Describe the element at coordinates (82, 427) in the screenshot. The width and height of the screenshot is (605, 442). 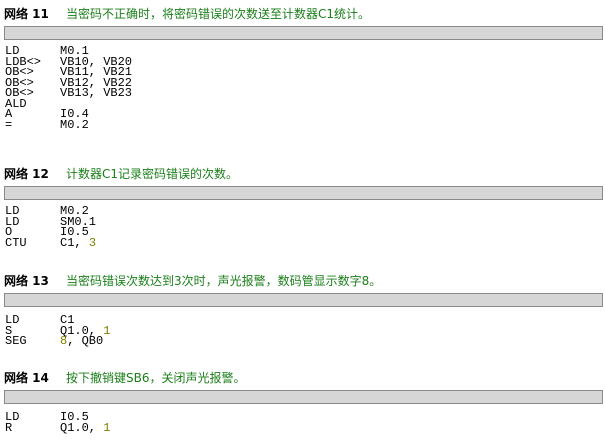
I see `operand-text: Q1.0,` at that location.